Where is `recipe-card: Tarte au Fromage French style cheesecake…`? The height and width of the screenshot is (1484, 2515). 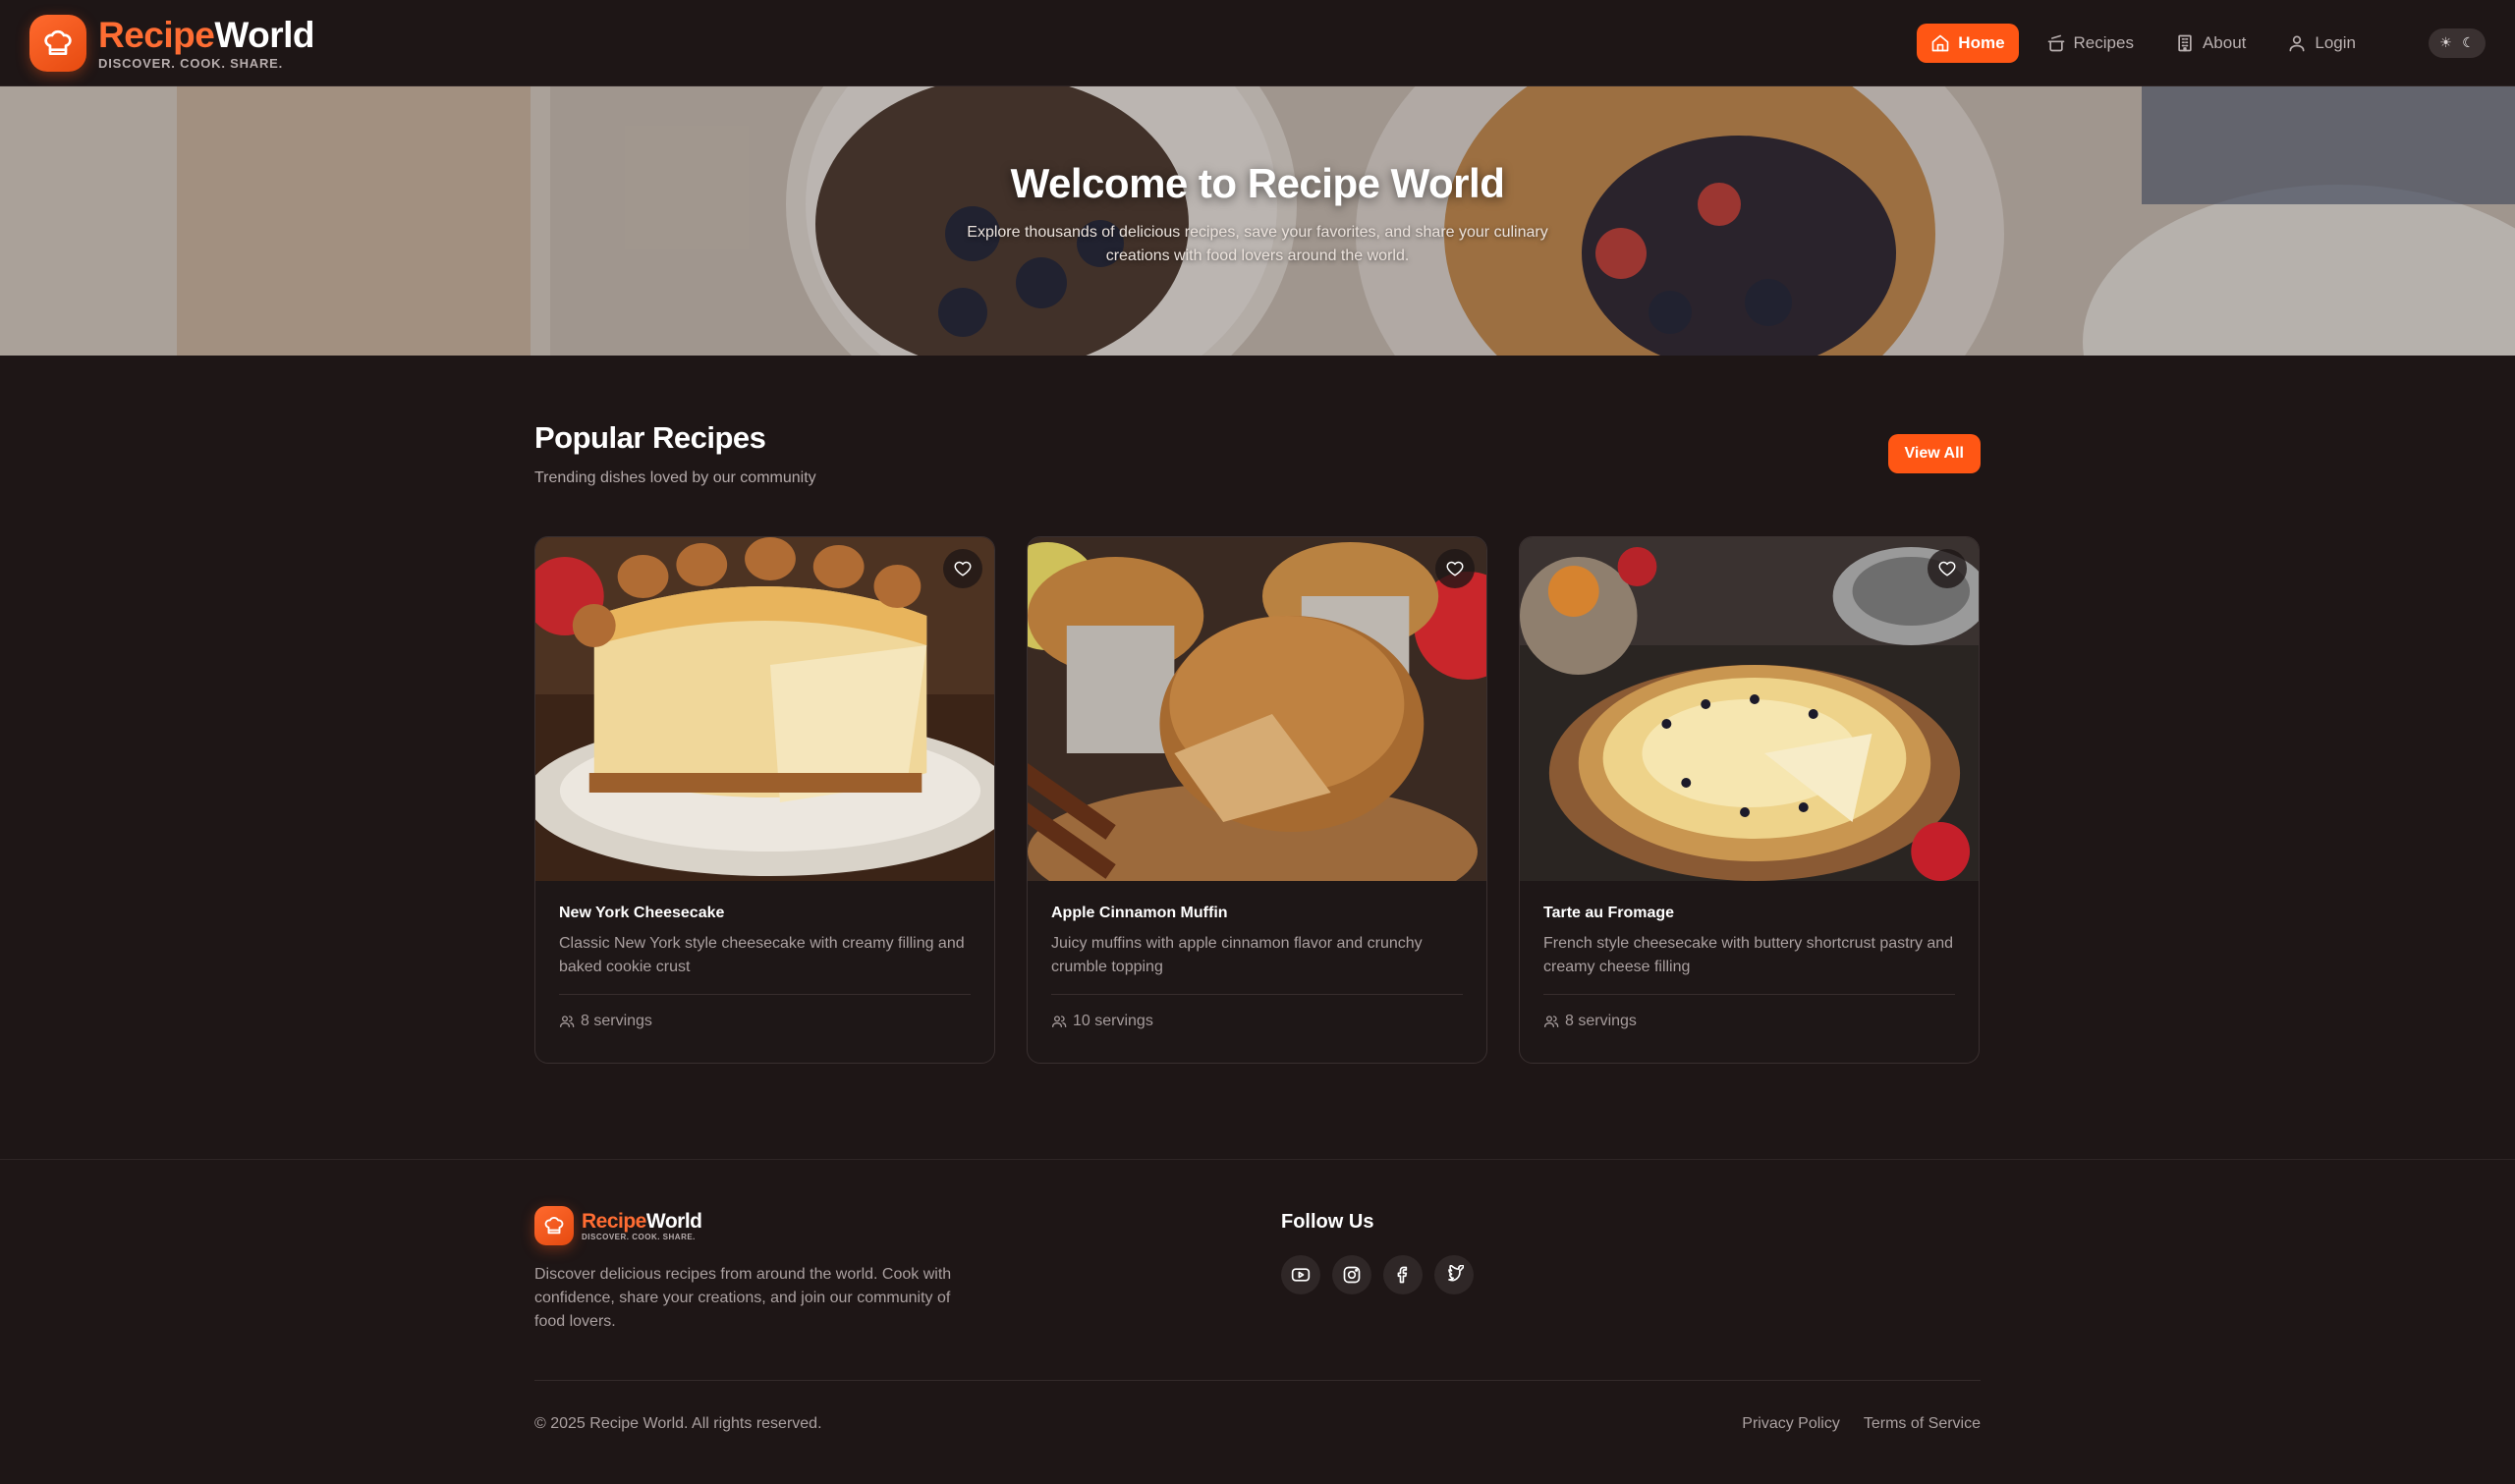 recipe-card: Tarte au Fromage French style cheesecake… is located at coordinates (1749, 800).